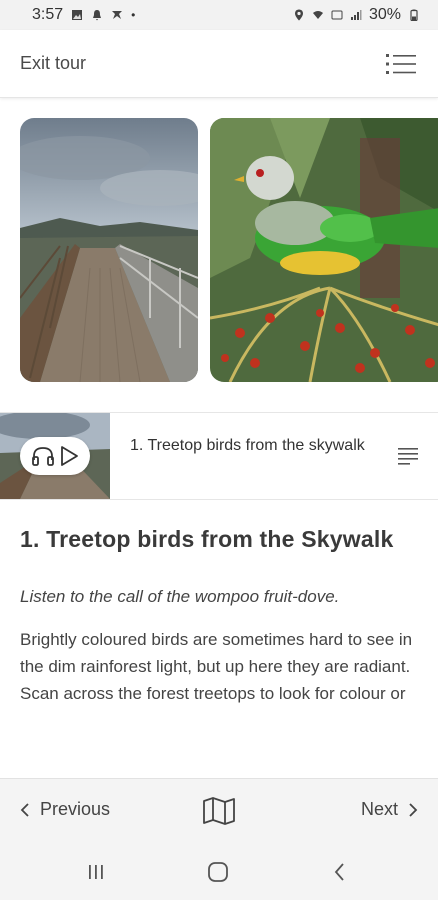 The height and width of the screenshot is (900, 438). I want to click on exit-tour-button: Exit tour, so click(53, 63).